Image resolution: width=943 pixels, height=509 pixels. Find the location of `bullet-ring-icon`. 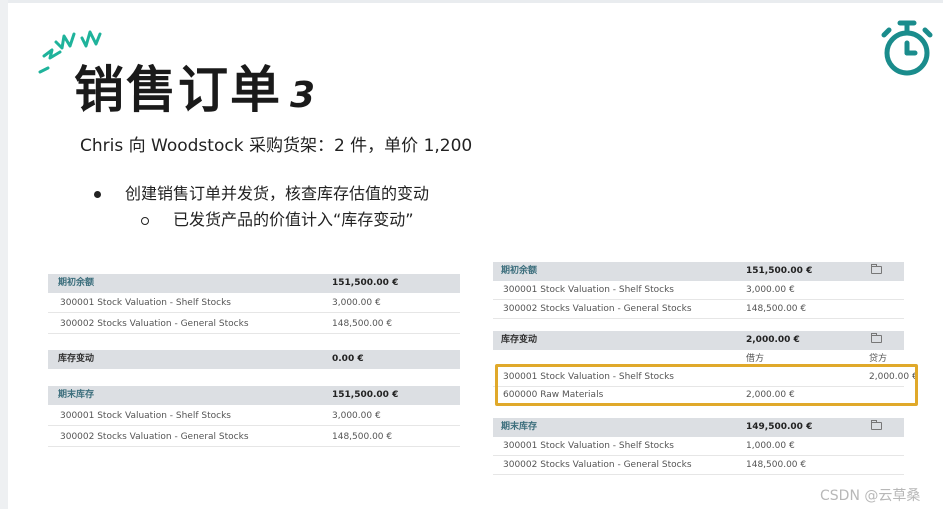

bullet-ring-icon is located at coordinates (145, 220).